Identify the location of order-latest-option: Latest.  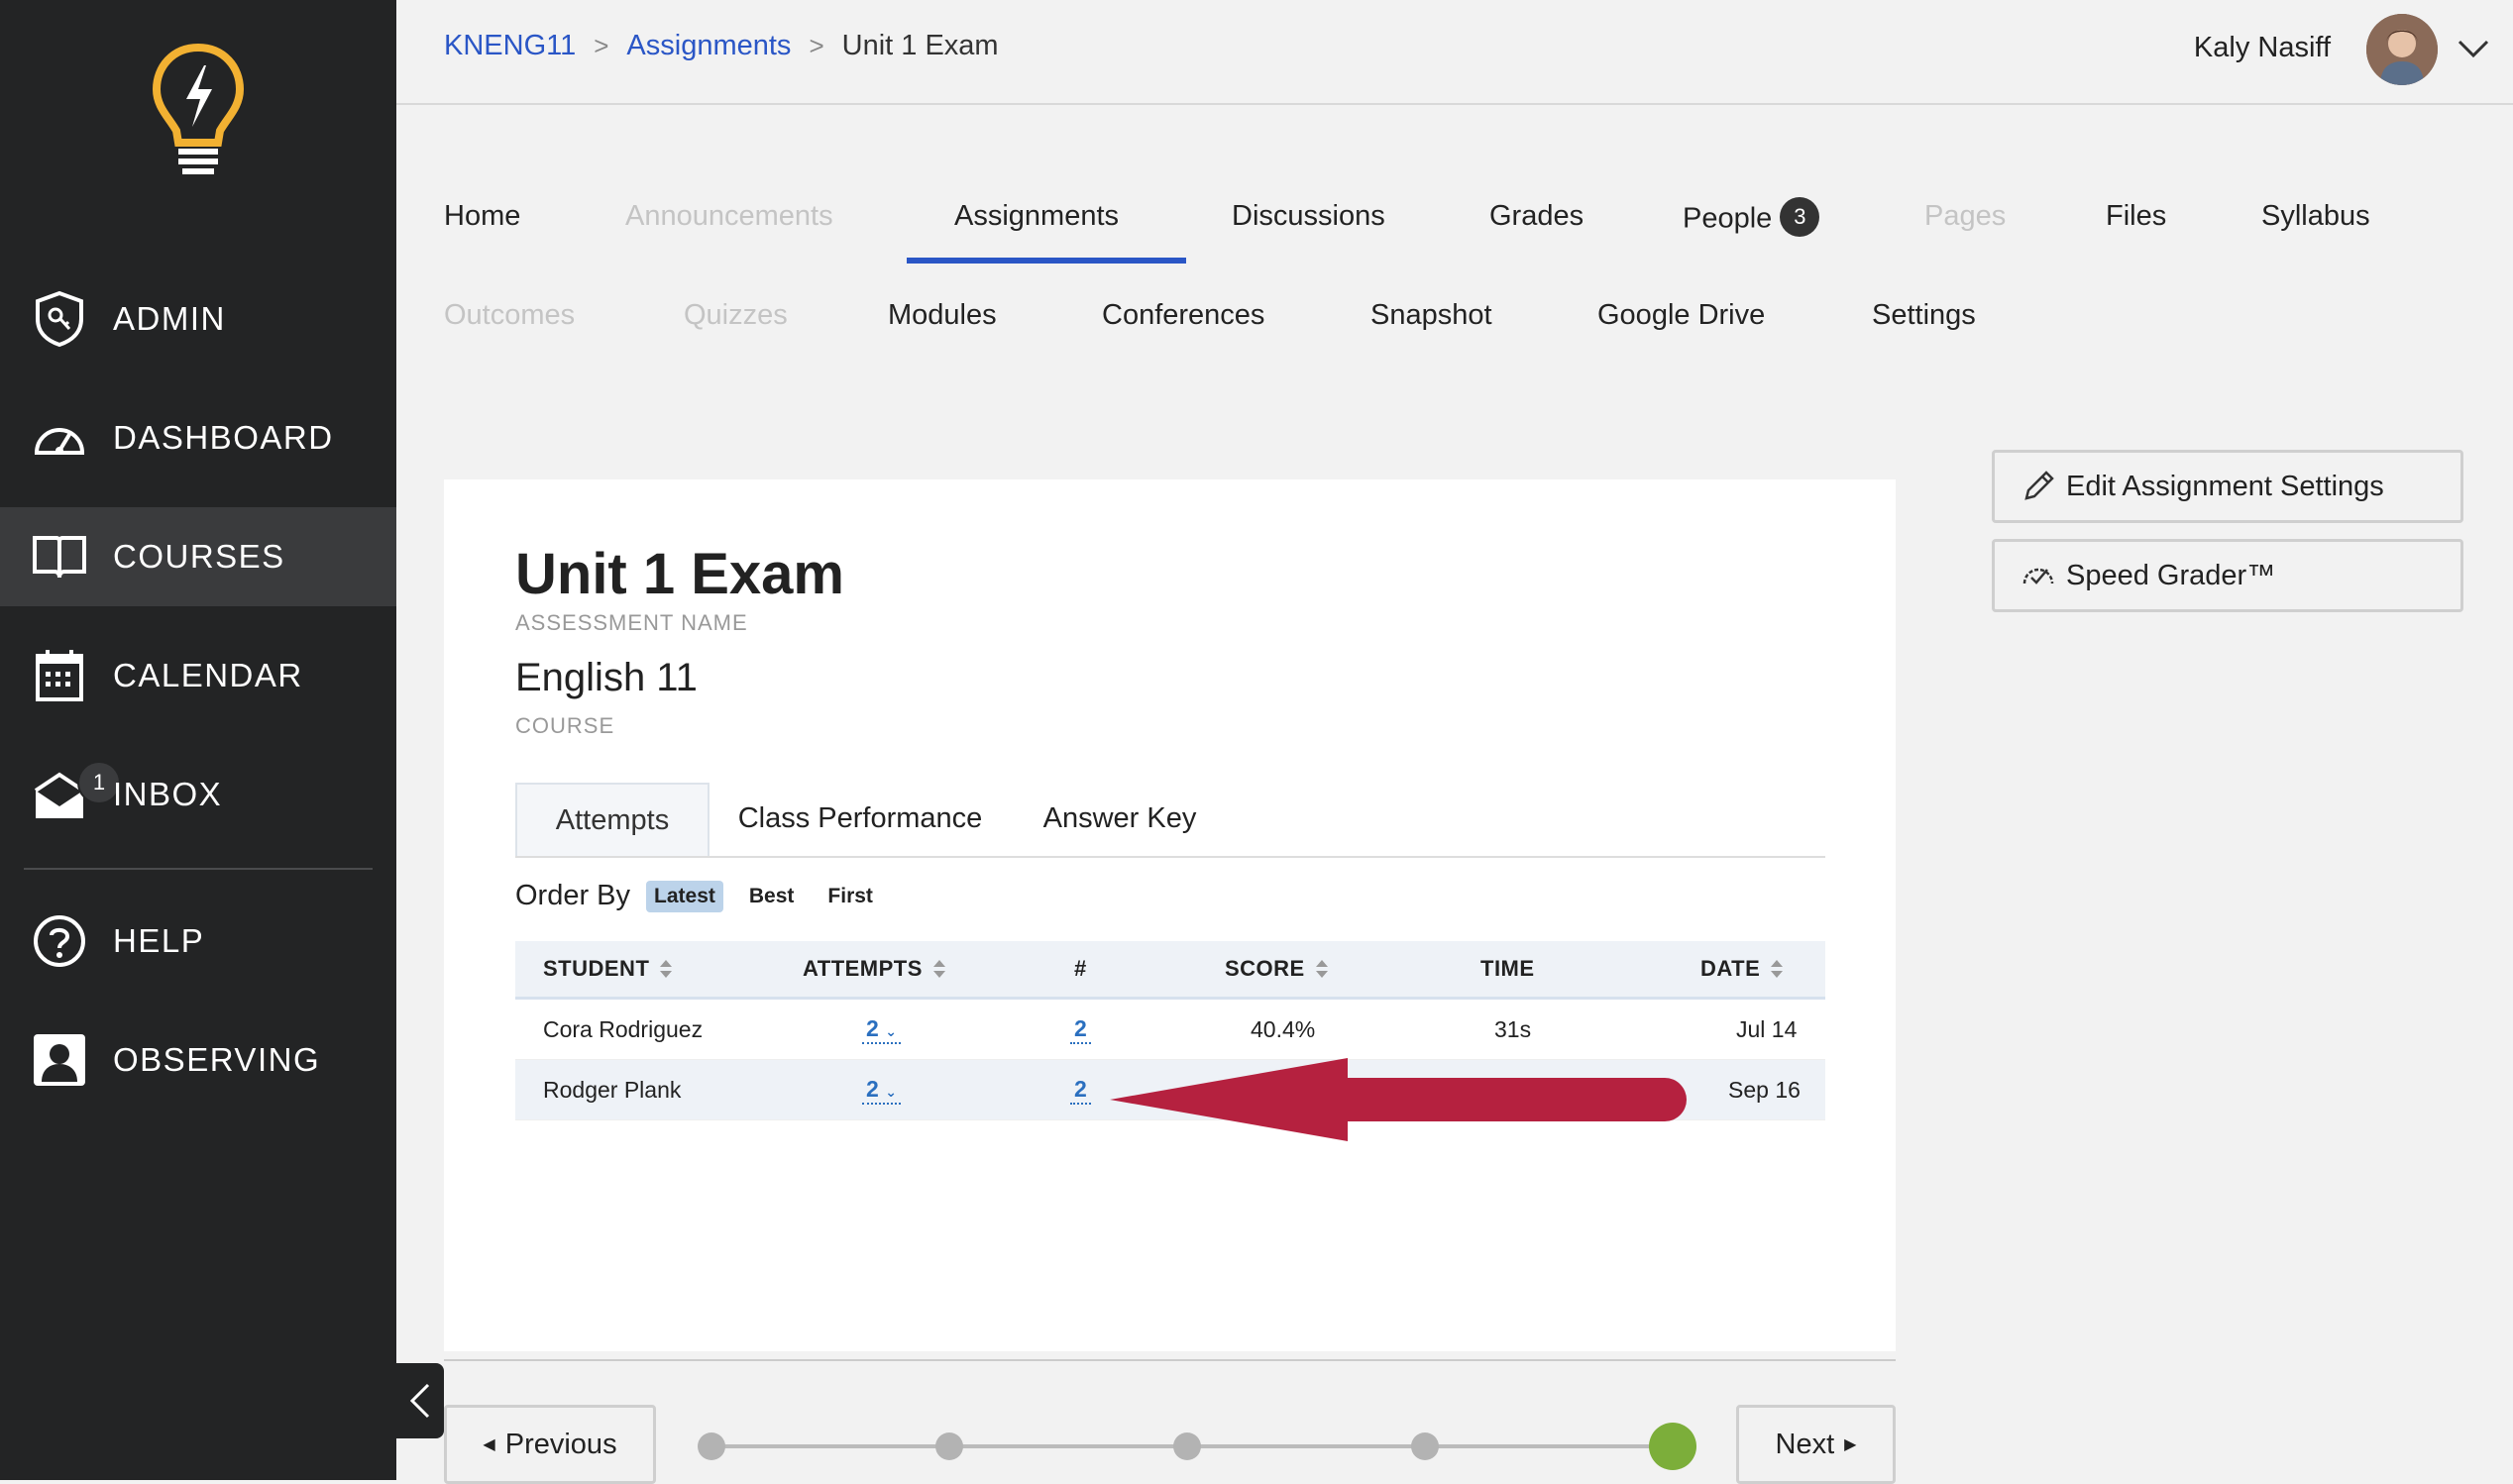
(684, 896).